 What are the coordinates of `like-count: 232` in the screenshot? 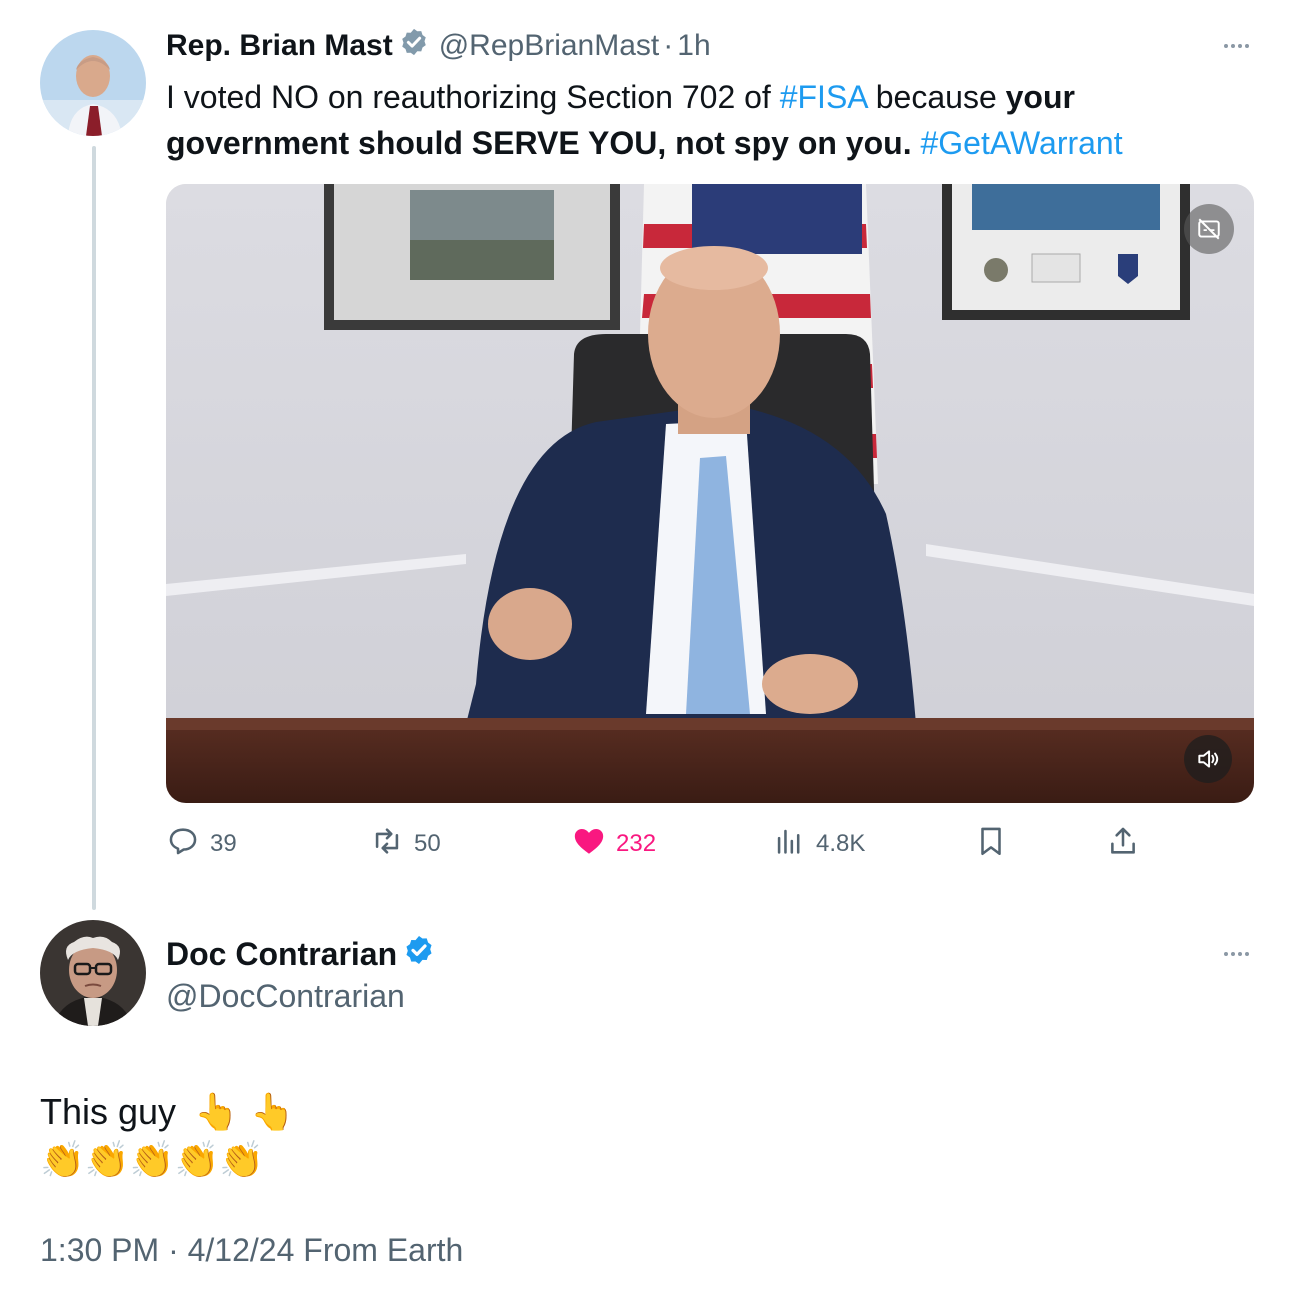 It's located at (636, 843).